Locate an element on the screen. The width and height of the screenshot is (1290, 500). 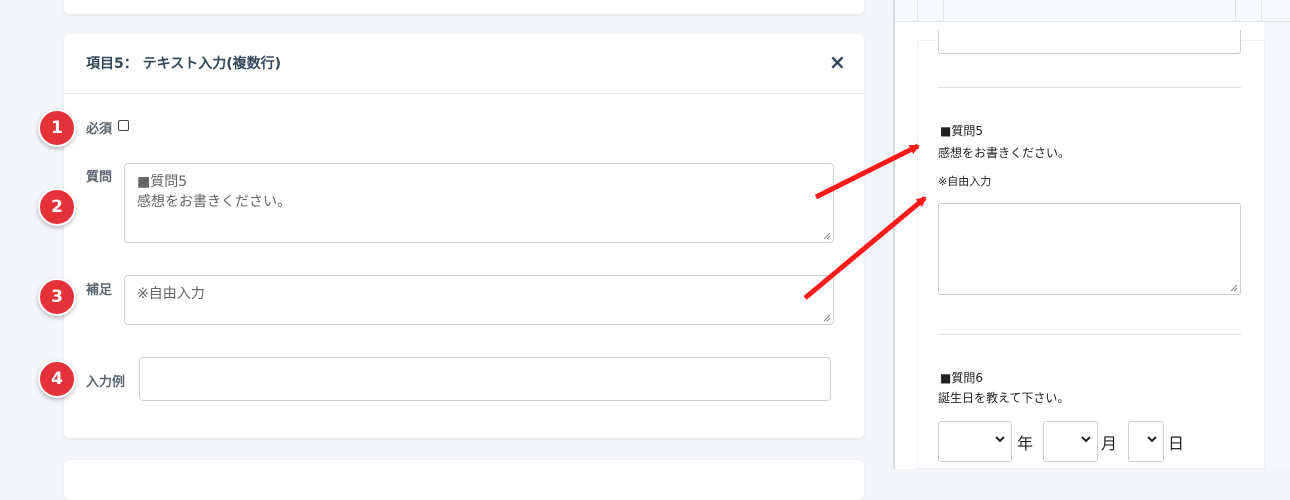
arrow-to-question is located at coordinates (867, 171).